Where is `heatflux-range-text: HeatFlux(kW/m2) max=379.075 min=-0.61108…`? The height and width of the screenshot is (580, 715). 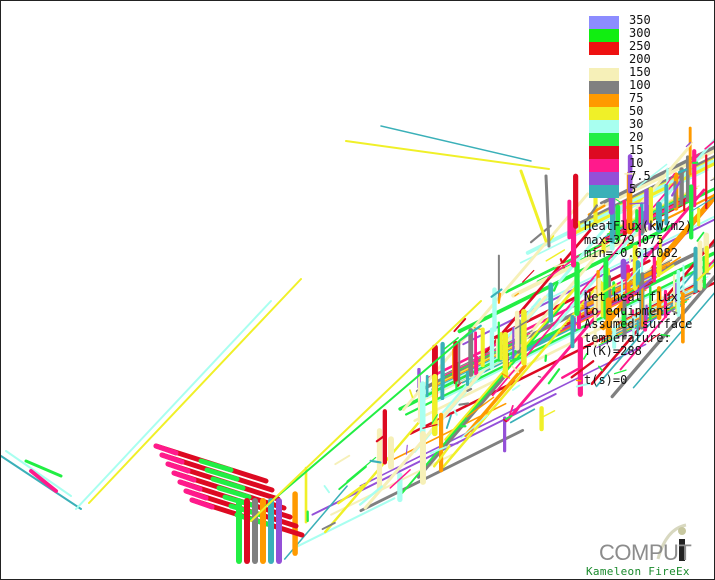 heatflux-range-text: HeatFlux(kW/m2) max=379.075 min=-0.61108… is located at coordinates (638, 239).